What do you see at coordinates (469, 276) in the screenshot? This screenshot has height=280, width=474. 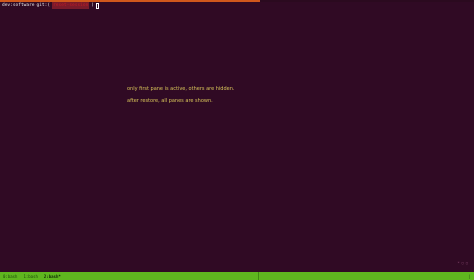 I see `status-right: |` at bounding box center [469, 276].